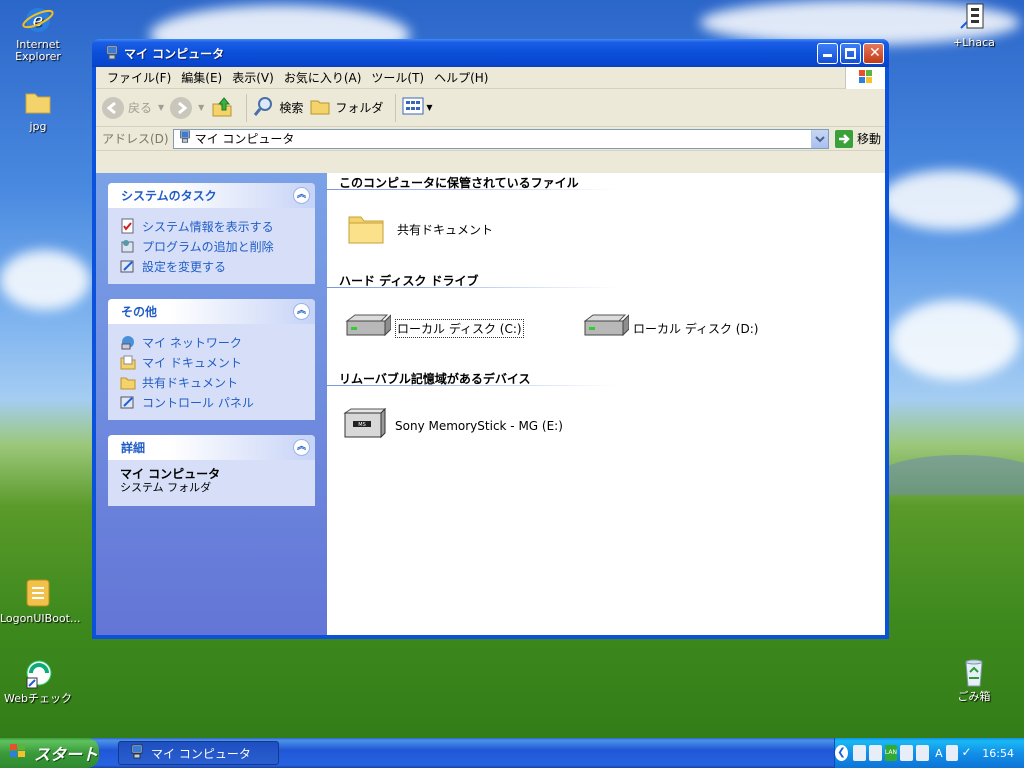 The width and height of the screenshot is (1024, 768). I want to click on place-control-panel: コントロール パネル, so click(211, 402).